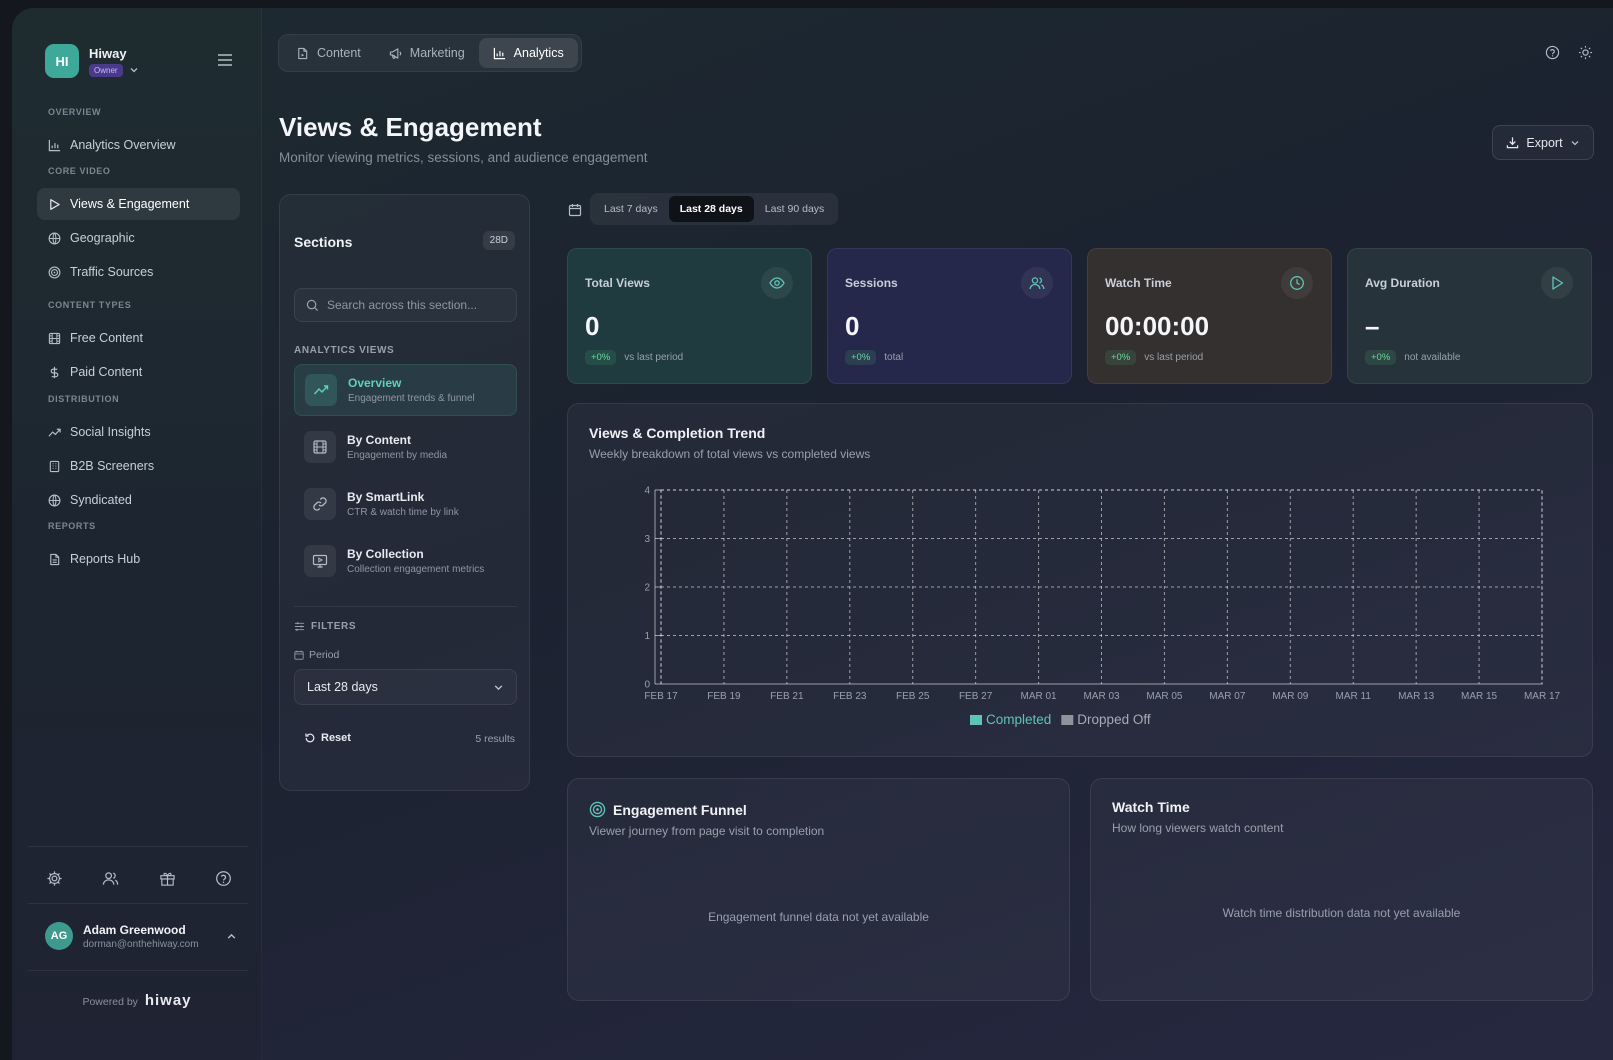  What do you see at coordinates (138, 338) in the screenshot?
I see `sidebar-item-free-content: Free Content` at bounding box center [138, 338].